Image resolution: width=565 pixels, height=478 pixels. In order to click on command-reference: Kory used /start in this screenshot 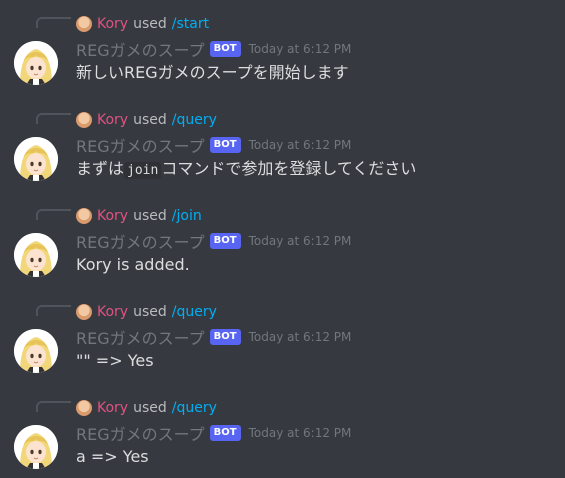, I will do `click(142, 24)`.